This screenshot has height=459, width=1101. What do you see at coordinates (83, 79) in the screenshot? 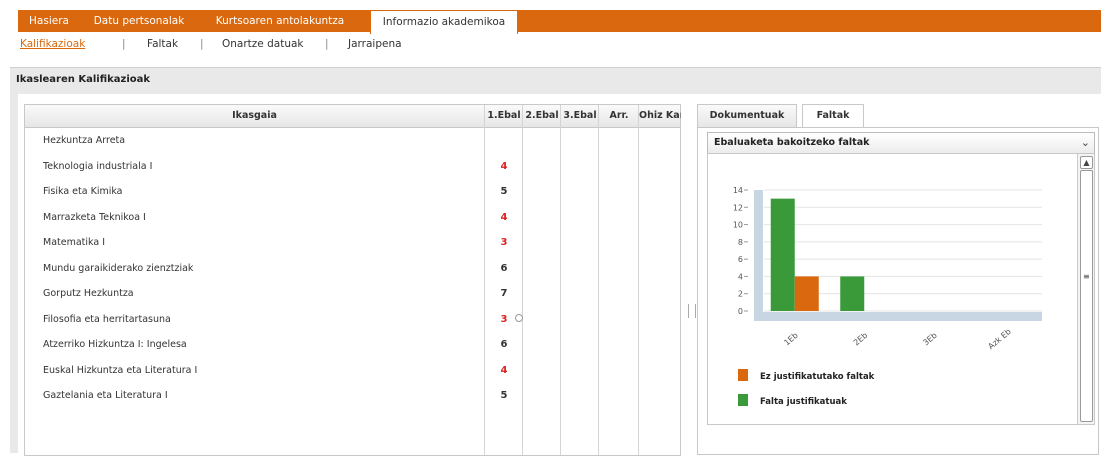
I see `panel-title: Ikaslearen Kalifikazioak` at bounding box center [83, 79].